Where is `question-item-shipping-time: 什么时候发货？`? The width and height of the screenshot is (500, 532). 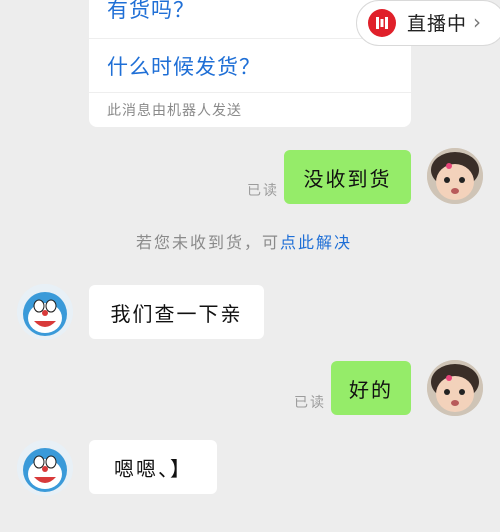
question-item-shipping-time: 什么时候发货？ is located at coordinates (184, 66).